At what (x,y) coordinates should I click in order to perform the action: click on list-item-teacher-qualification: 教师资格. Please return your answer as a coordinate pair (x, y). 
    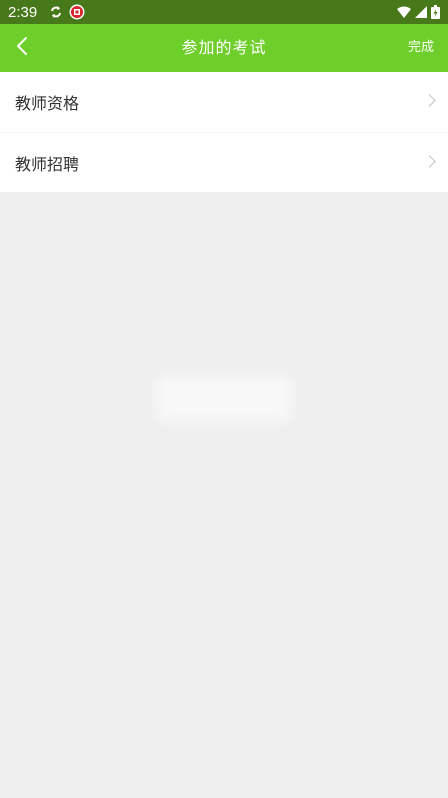
    Looking at the image, I should click on (224, 102).